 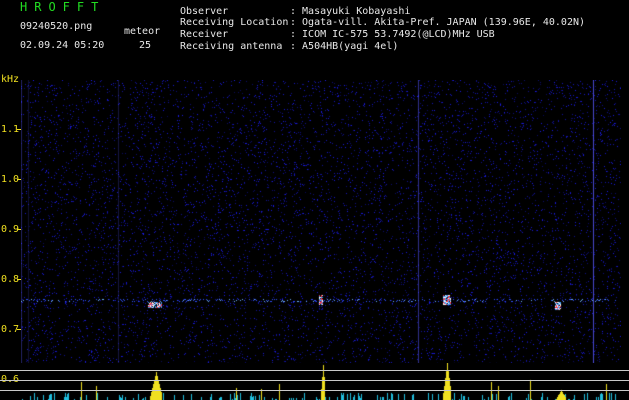 What do you see at coordinates (350, 11) in the screenshot?
I see `observer-value: : Masayuki Kobayashi` at bounding box center [350, 11].